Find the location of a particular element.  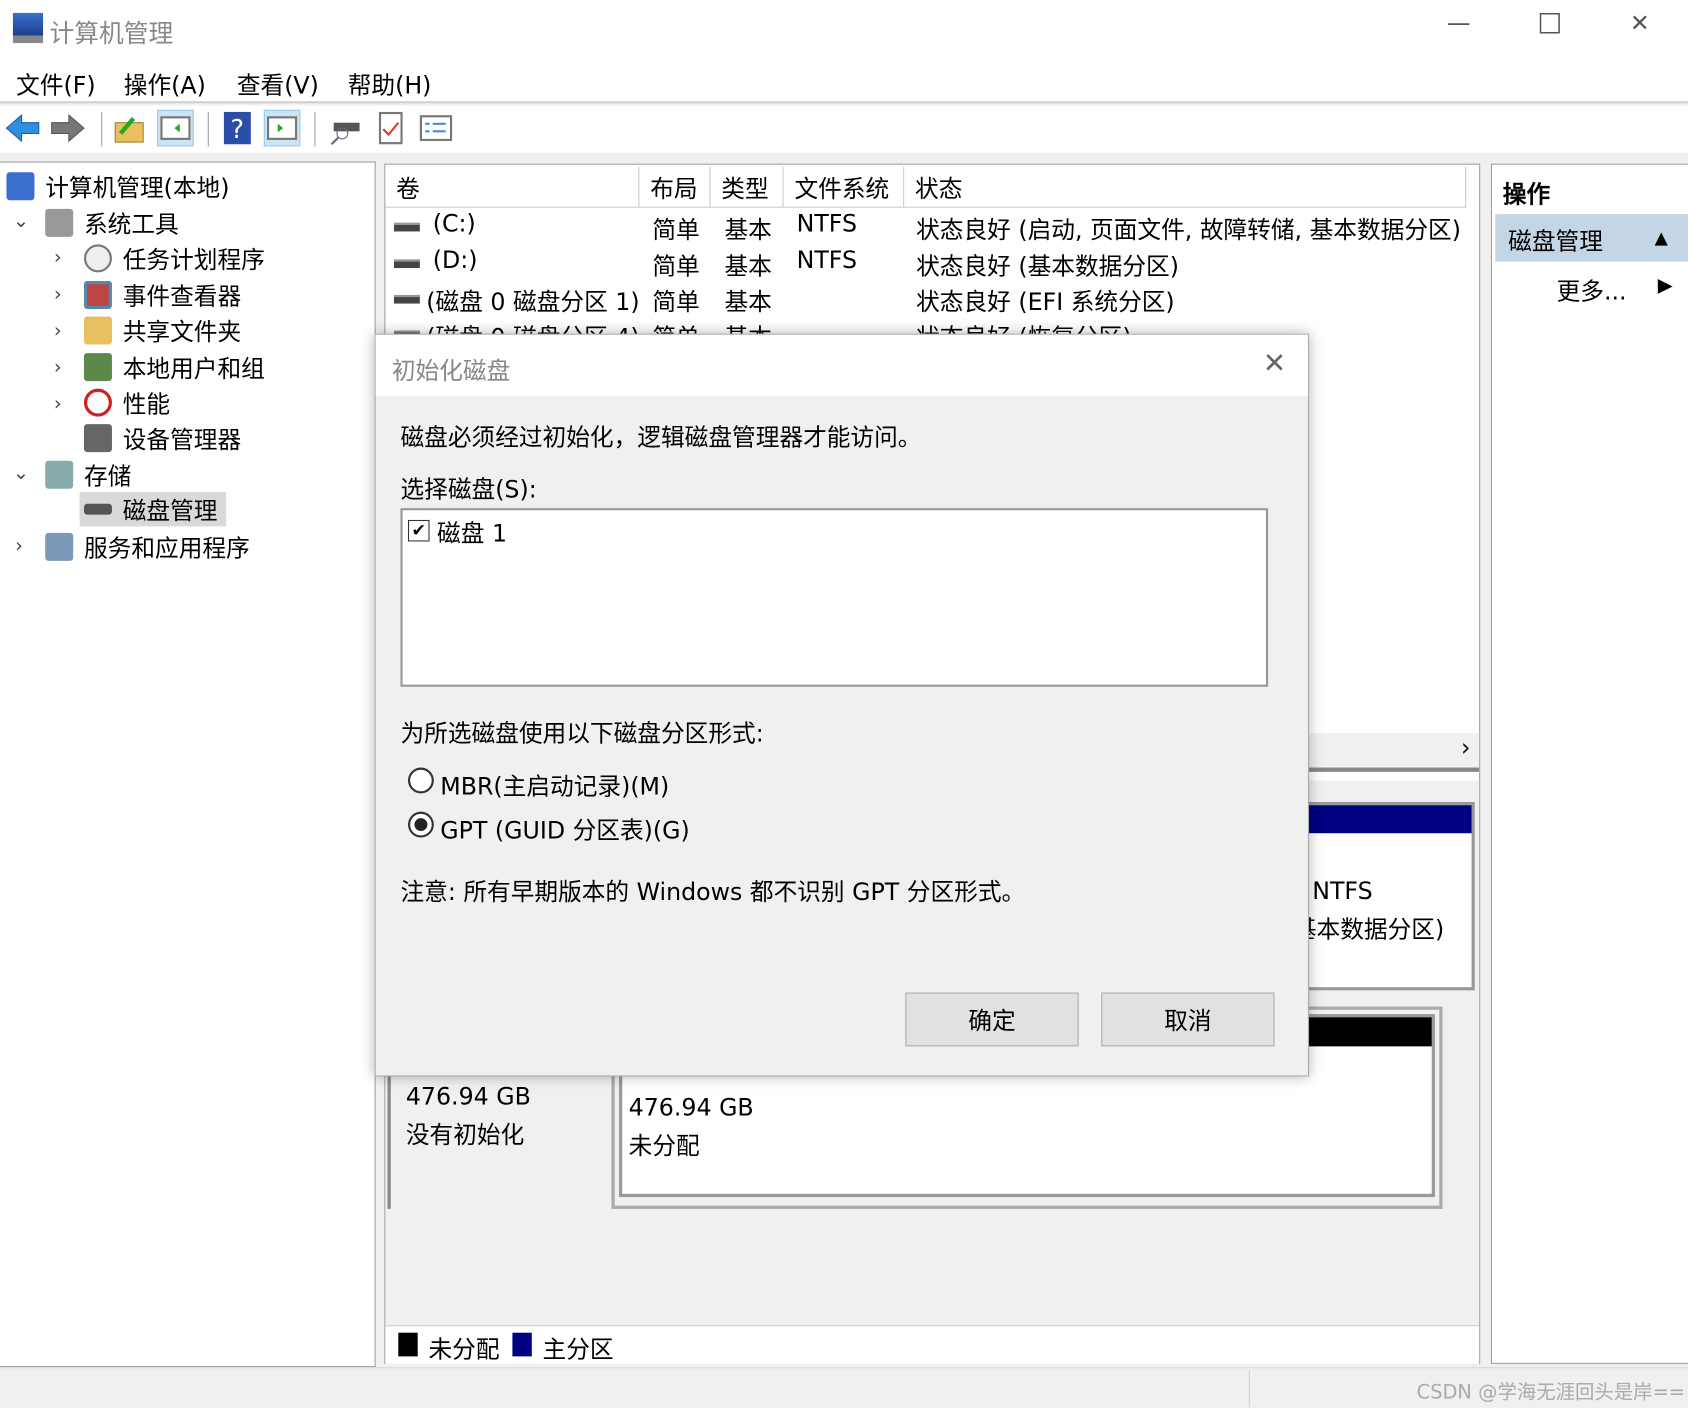

performance-icon is located at coordinates (97, 402).